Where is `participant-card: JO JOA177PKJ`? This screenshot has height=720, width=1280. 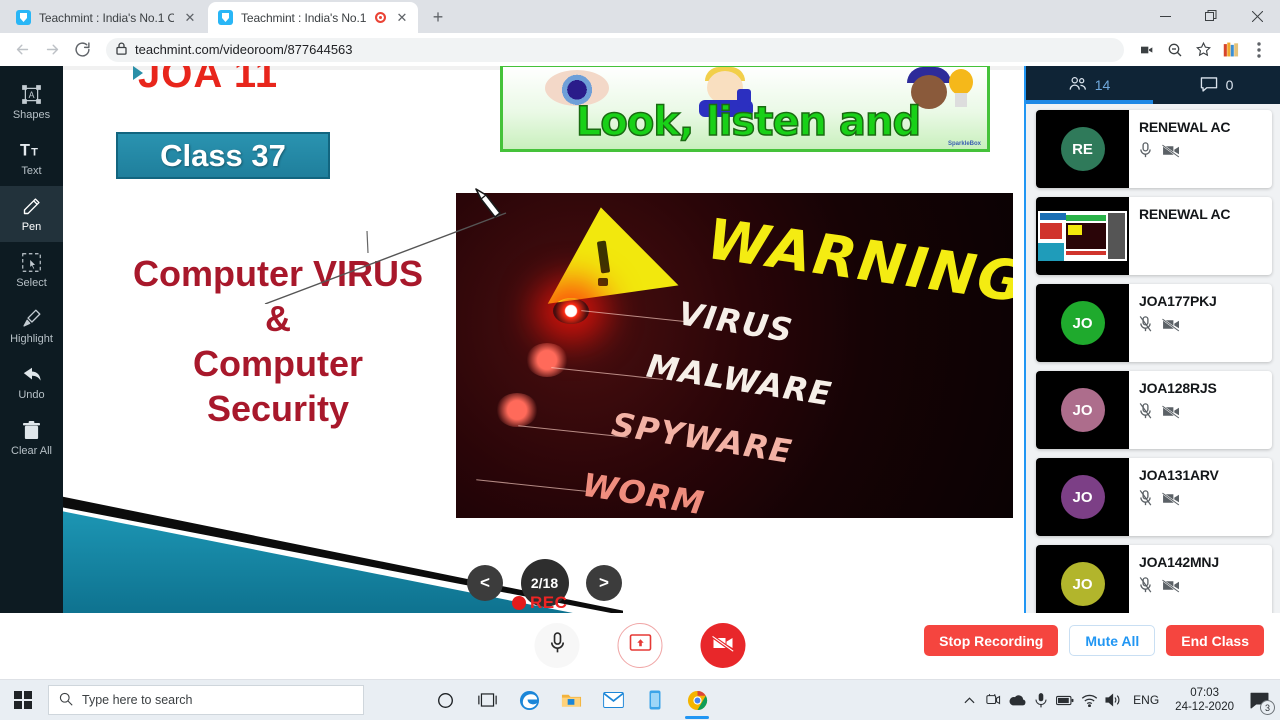
participant-card: JO JOA177PKJ is located at coordinates (1154, 323).